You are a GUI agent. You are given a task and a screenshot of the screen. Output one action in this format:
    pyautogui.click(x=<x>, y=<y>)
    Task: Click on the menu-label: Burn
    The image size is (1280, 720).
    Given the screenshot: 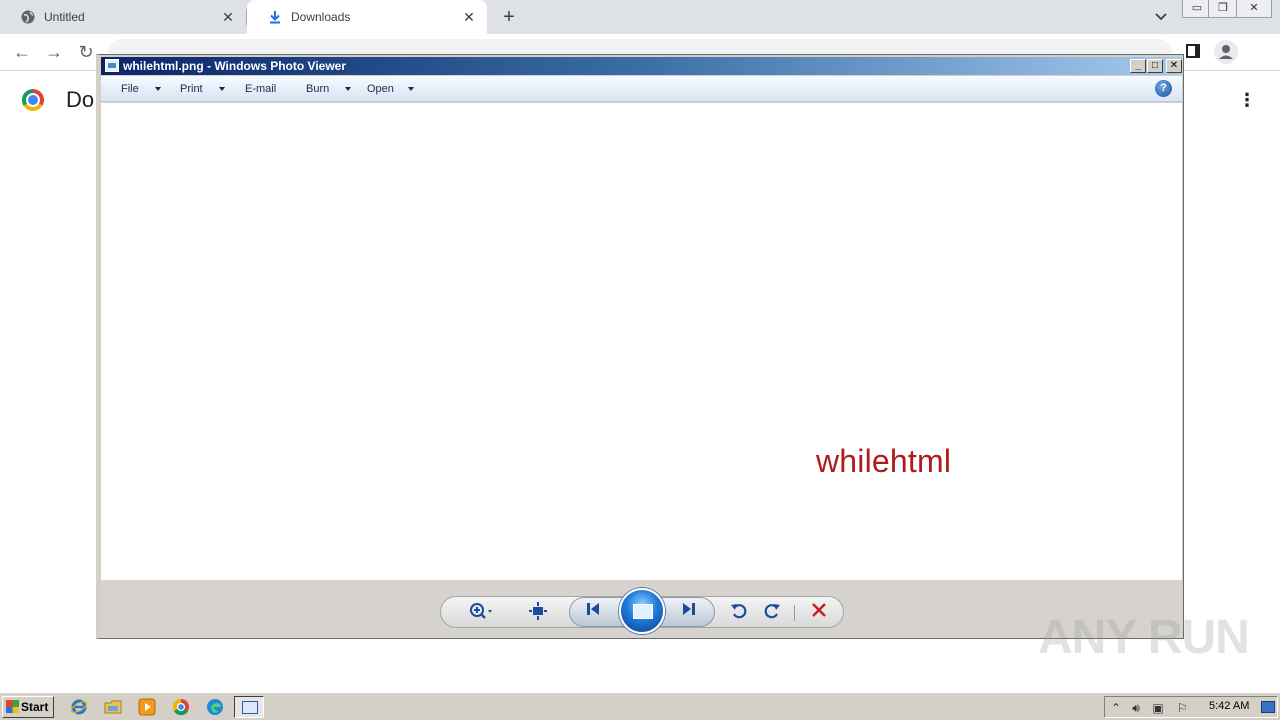 What is the action you would take?
    pyautogui.click(x=318, y=89)
    